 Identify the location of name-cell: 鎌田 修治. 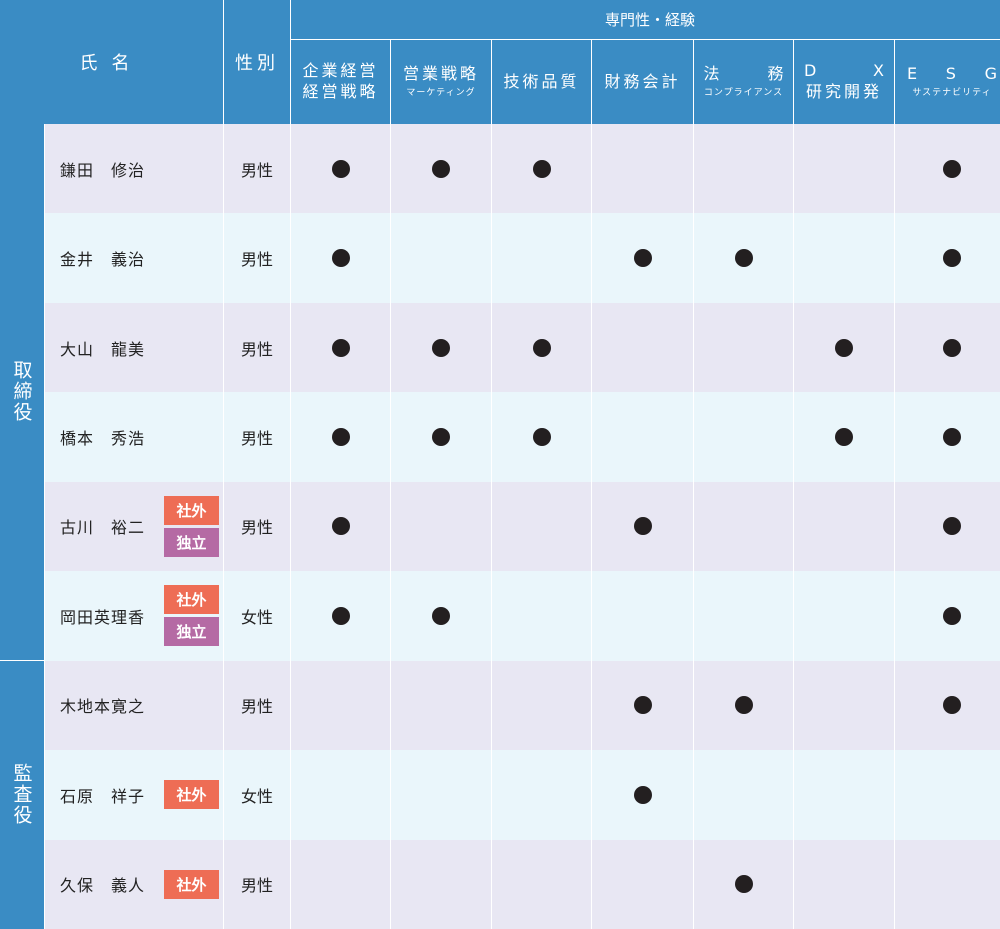
(134, 169).